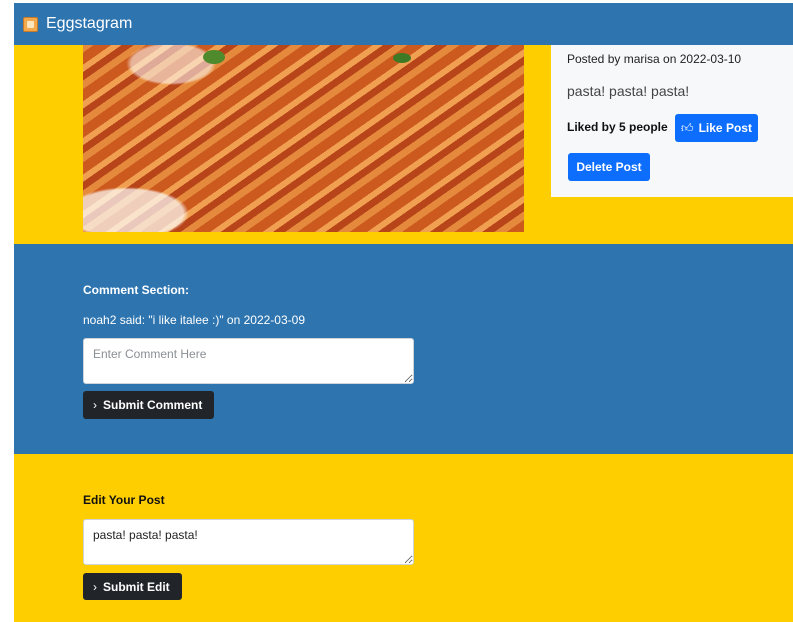  What do you see at coordinates (136, 290) in the screenshot?
I see `comments-title: Comment Section:` at bounding box center [136, 290].